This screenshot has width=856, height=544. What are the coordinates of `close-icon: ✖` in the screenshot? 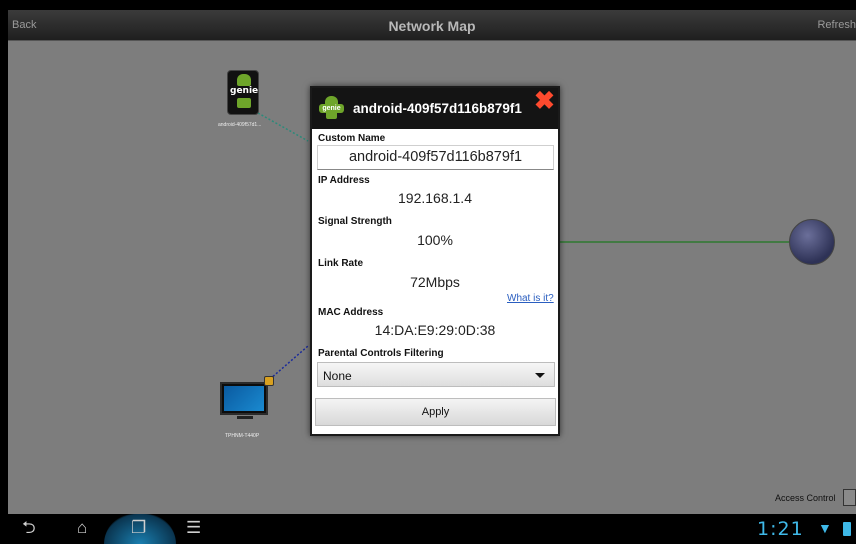 It's located at (544, 101).